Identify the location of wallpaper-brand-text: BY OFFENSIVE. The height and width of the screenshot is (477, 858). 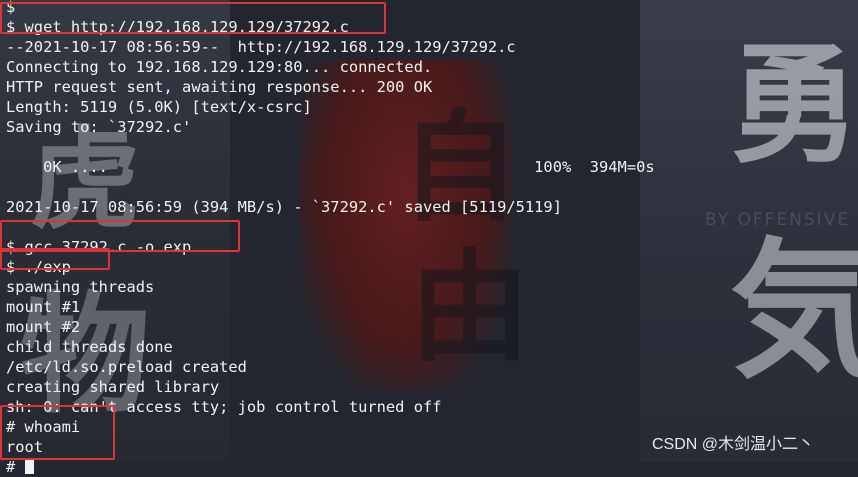
(778, 220).